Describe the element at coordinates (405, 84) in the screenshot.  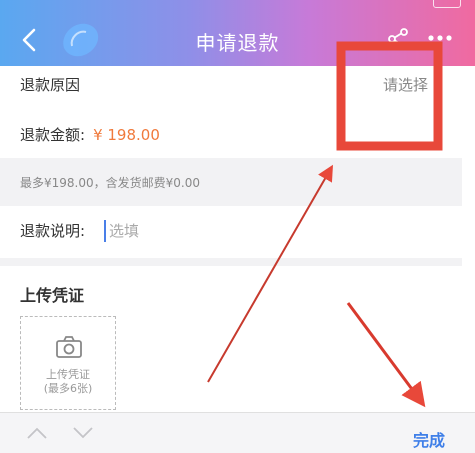
I see `refund-reason-select: 请选择` at that location.